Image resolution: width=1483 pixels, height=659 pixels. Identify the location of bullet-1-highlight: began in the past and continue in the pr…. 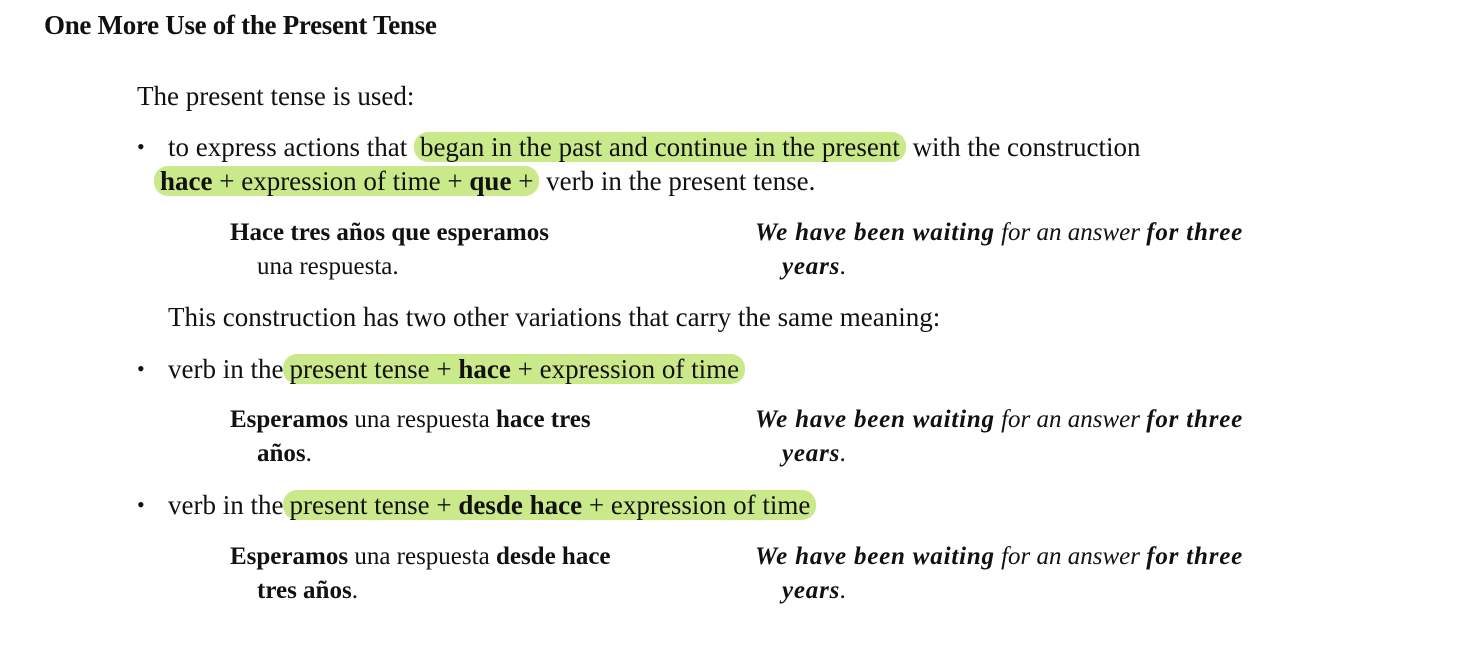
(659, 147).